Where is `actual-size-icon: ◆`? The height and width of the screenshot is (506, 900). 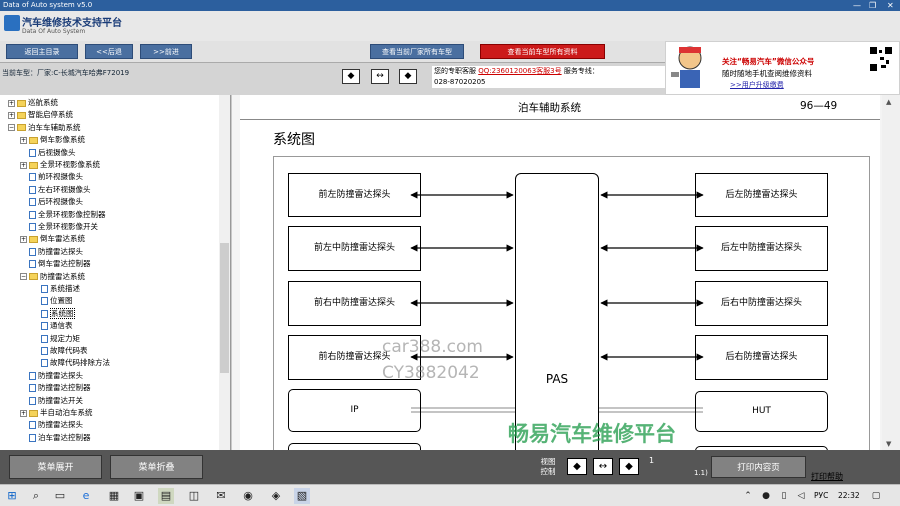 actual-size-icon: ◆ is located at coordinates (408, 76).